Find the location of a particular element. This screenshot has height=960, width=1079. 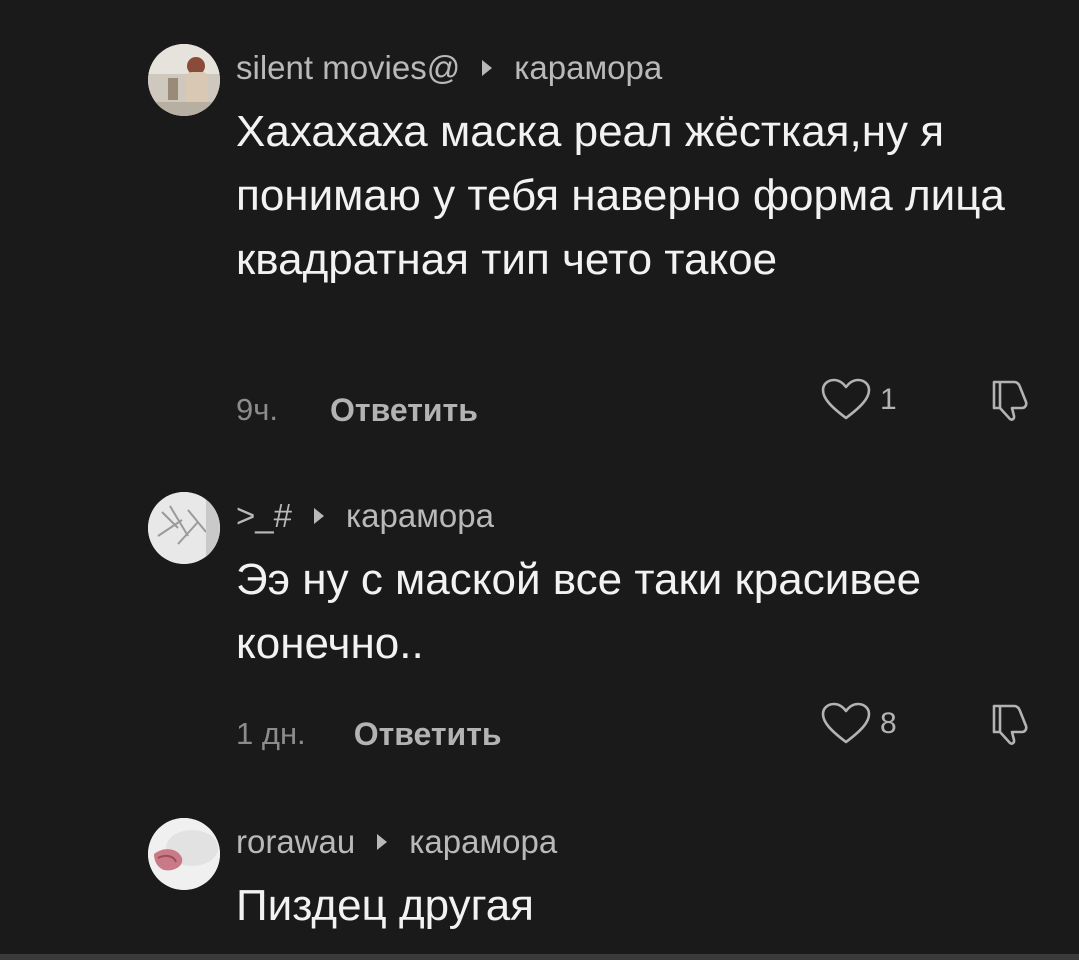

like-button: 1 is located at coordinates (858, 400).